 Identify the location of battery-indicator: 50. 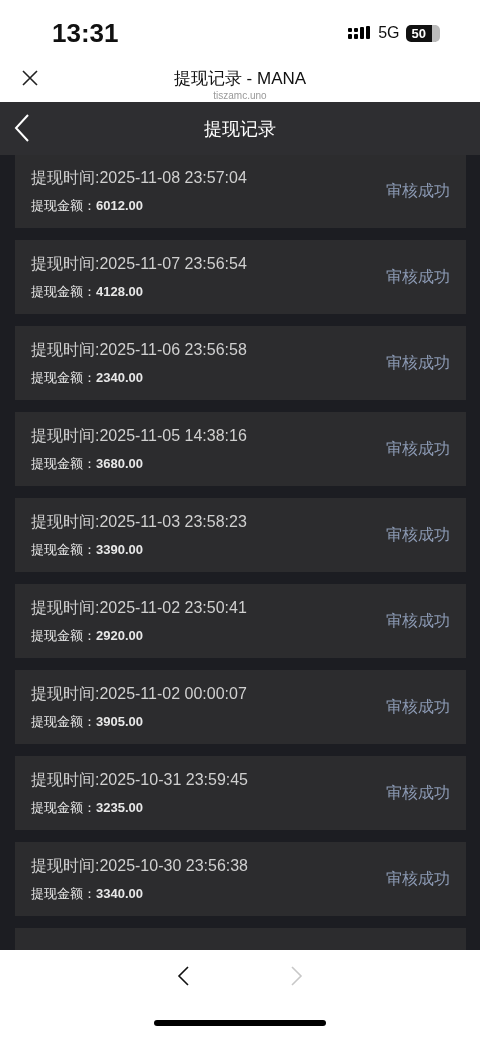
(422, 33).